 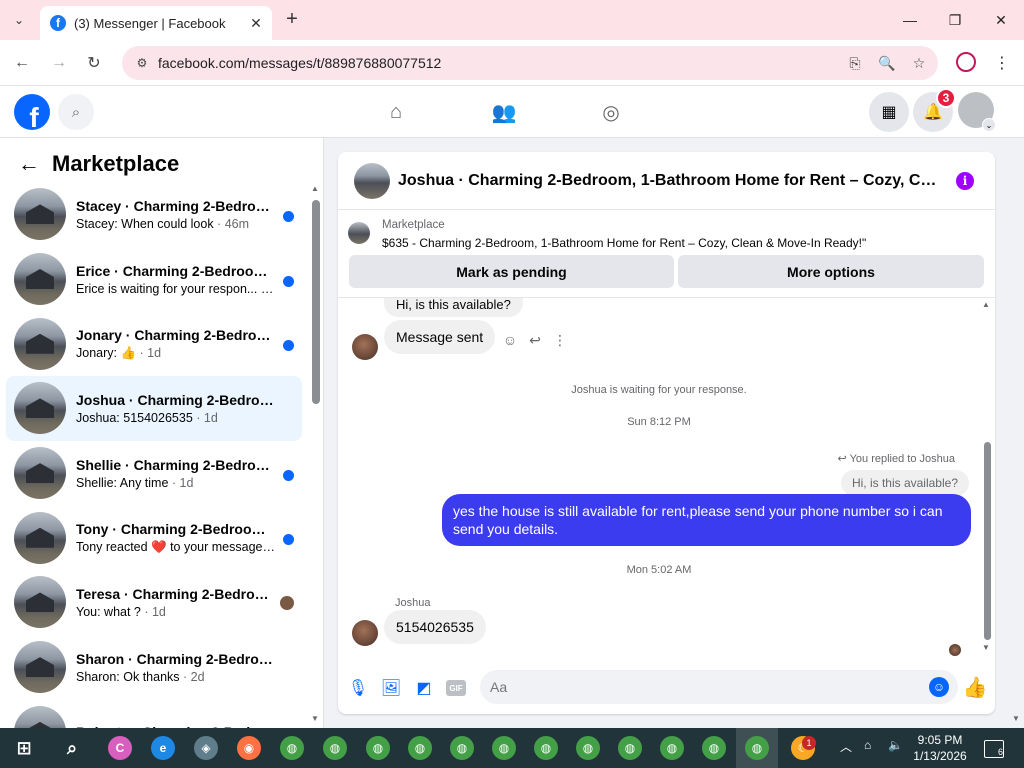 I want to click on info-icon: i, so click(x=965, y=181).